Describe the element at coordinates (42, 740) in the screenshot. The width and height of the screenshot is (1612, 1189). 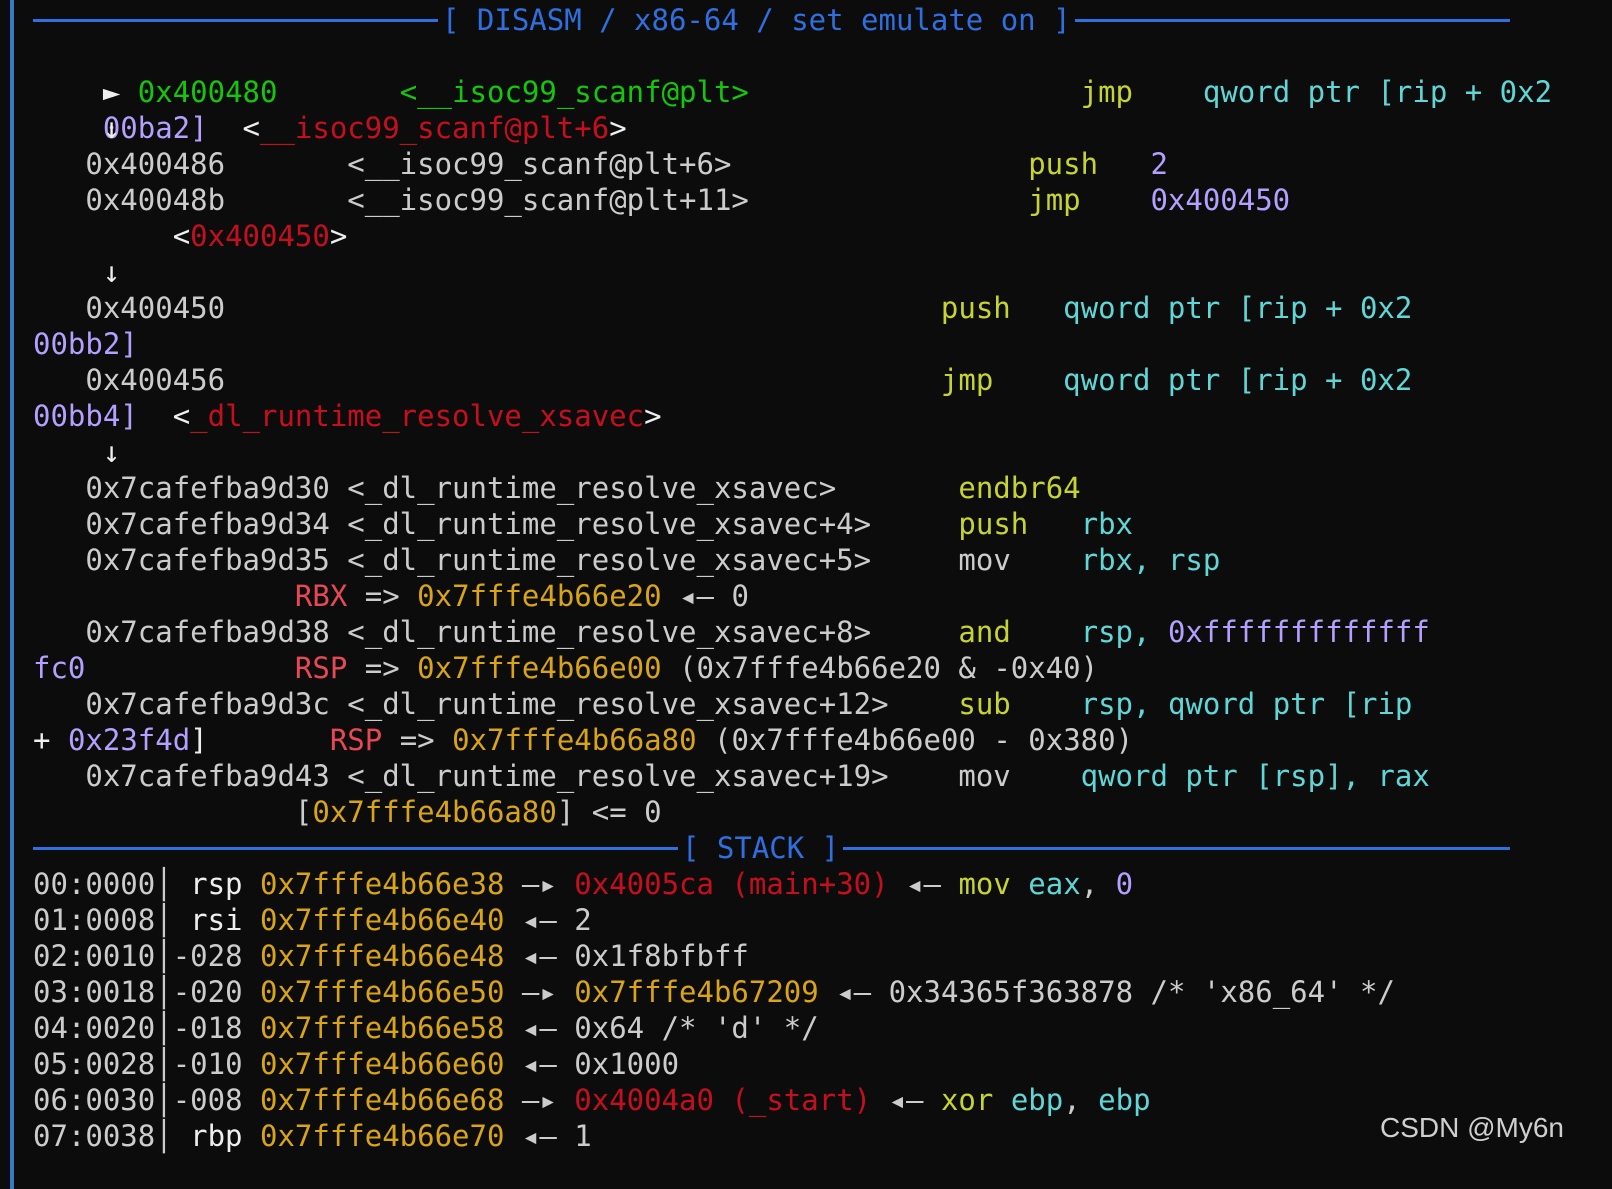
I see `operand-plus: +` at that location.